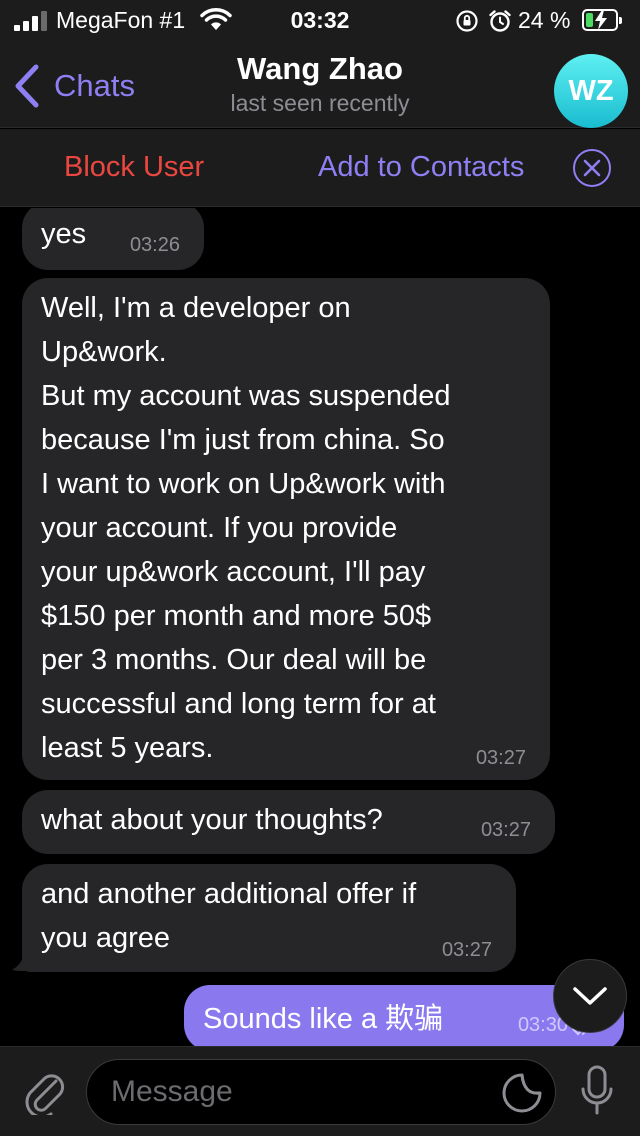  Describe the element at coordinates (323, 1019) in the screenshot. I see `message-text: Sounds like a 欺骗` at that location.